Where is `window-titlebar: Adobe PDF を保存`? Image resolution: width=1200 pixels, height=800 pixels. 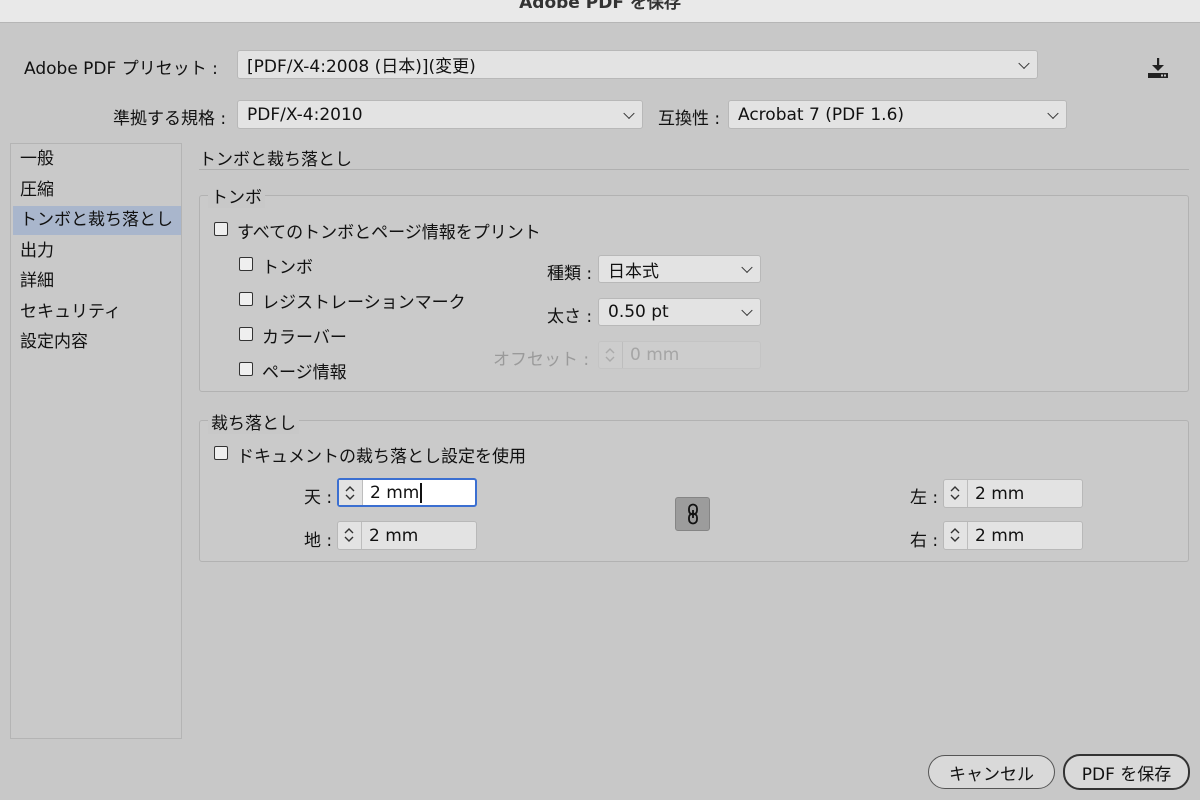
window-titlebar: Adobe PDF を保存 is located at coordinates (600, 11).